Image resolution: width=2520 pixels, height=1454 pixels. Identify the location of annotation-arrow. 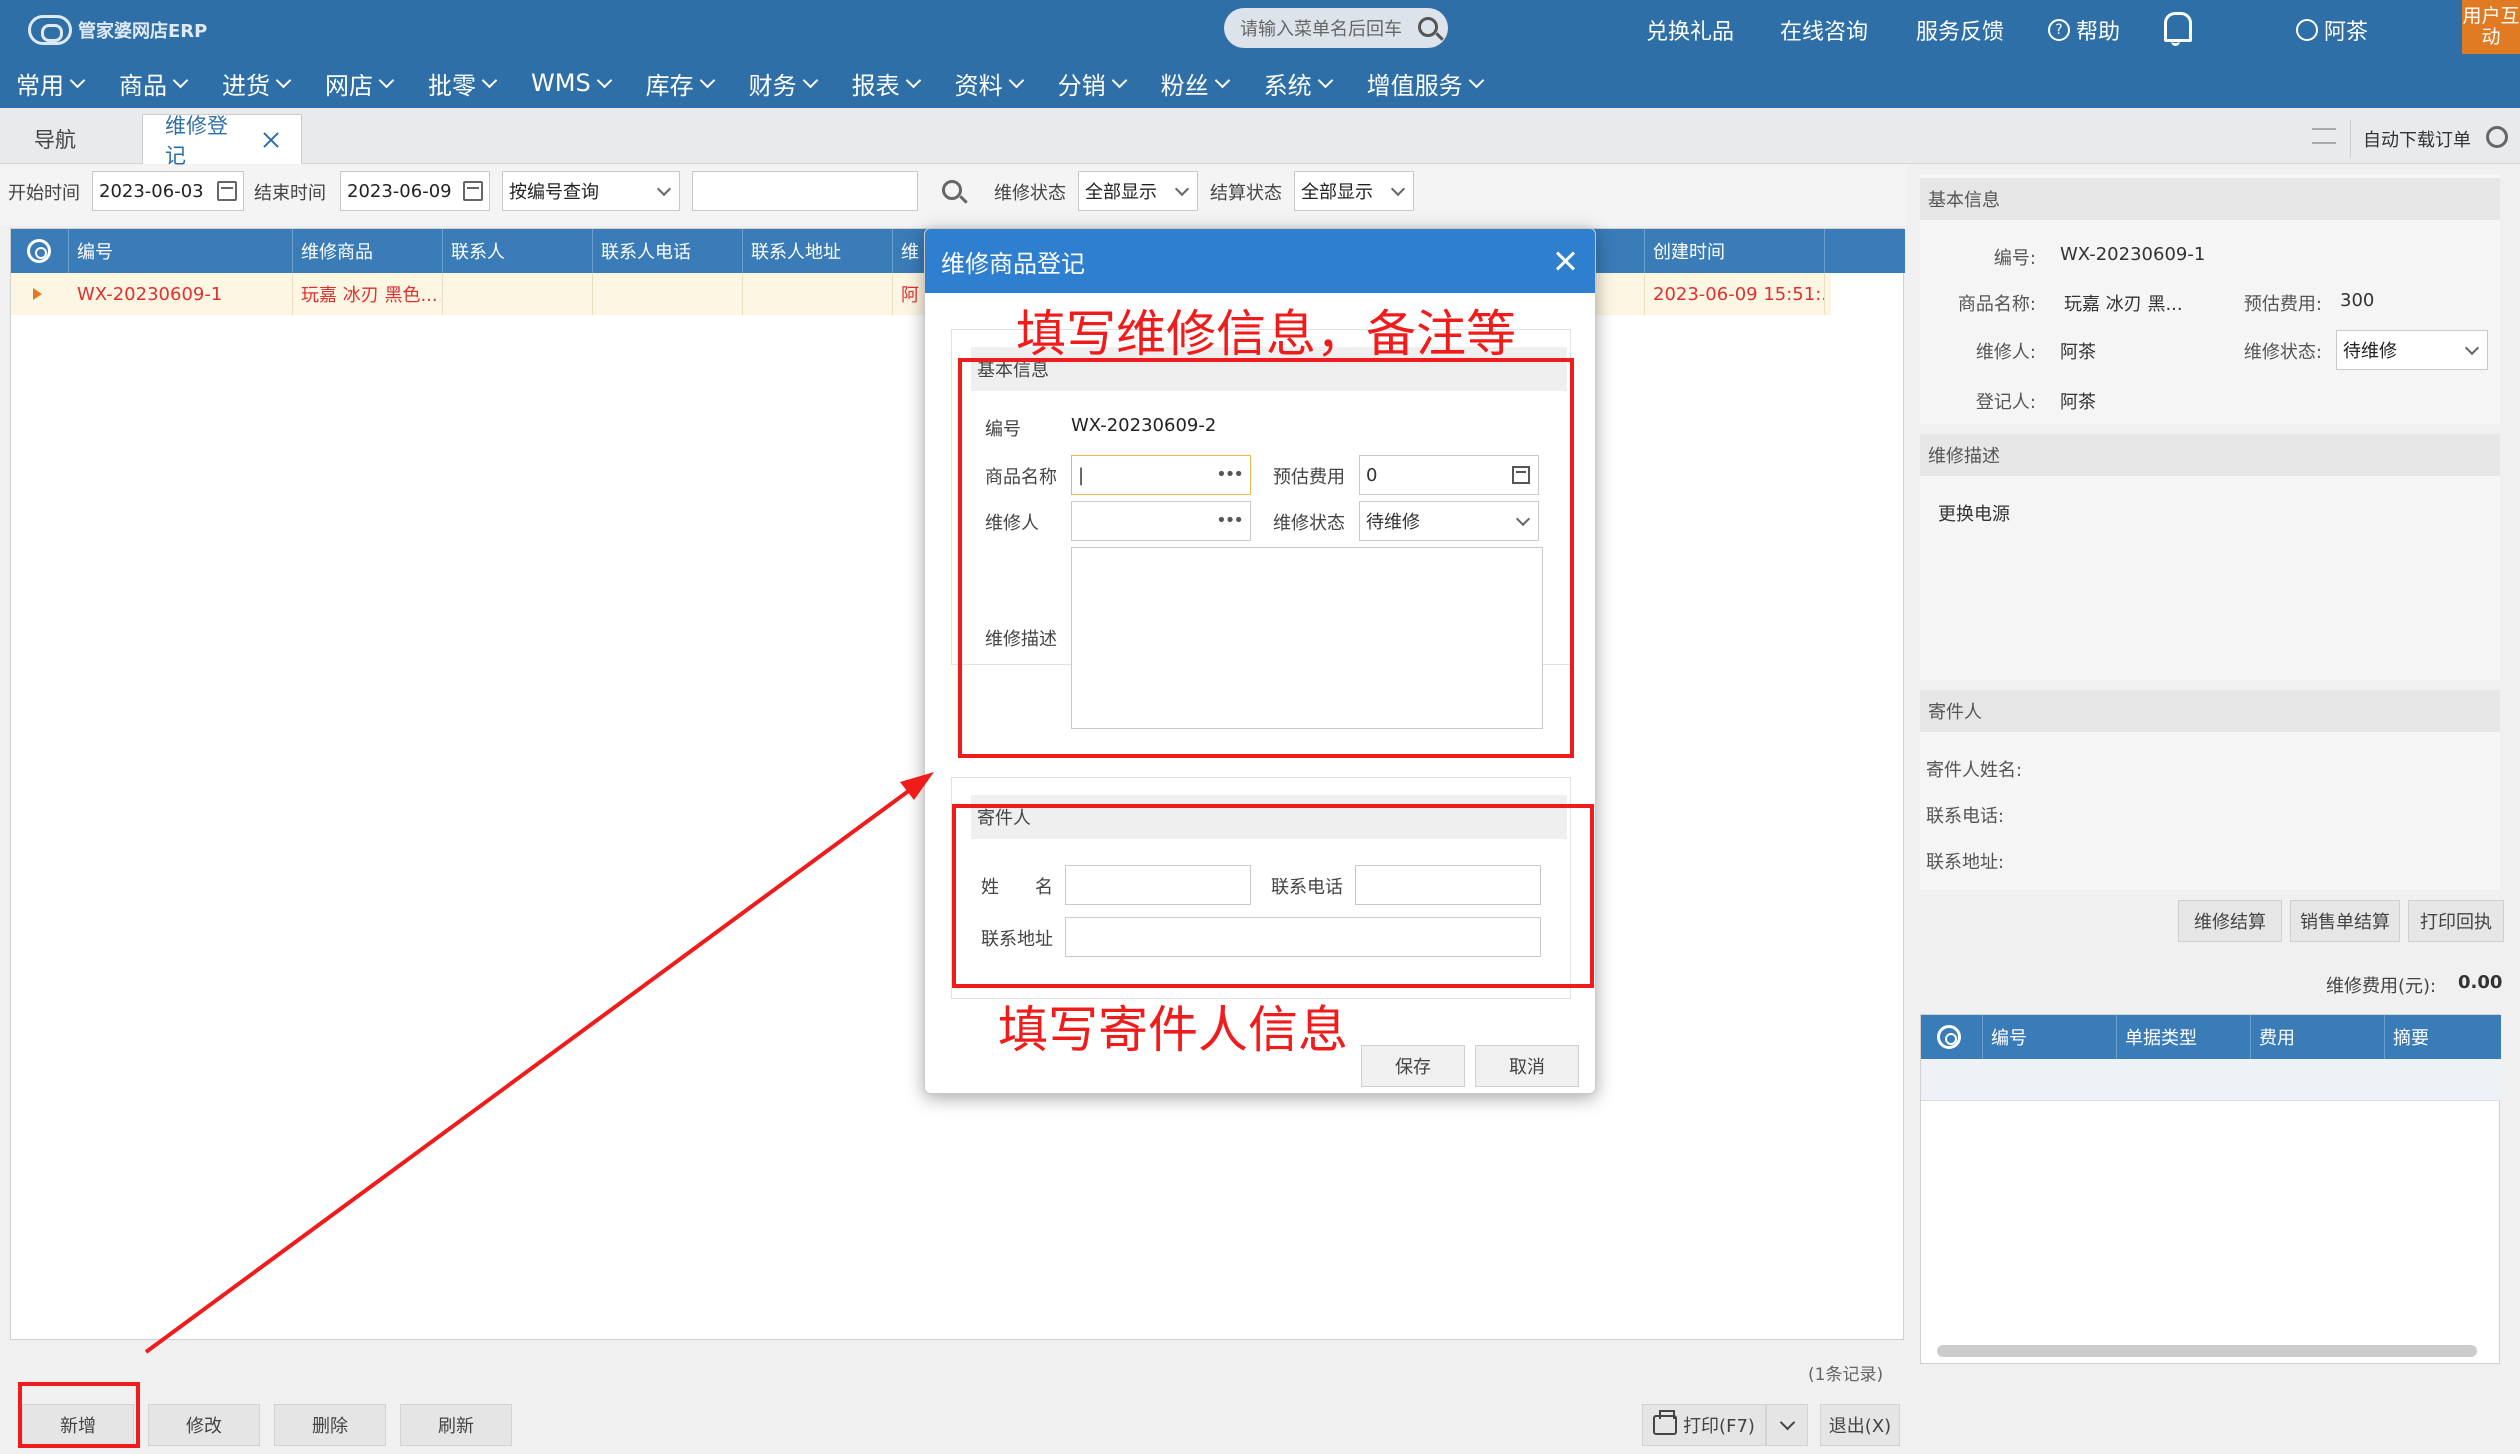
(539, 1063).